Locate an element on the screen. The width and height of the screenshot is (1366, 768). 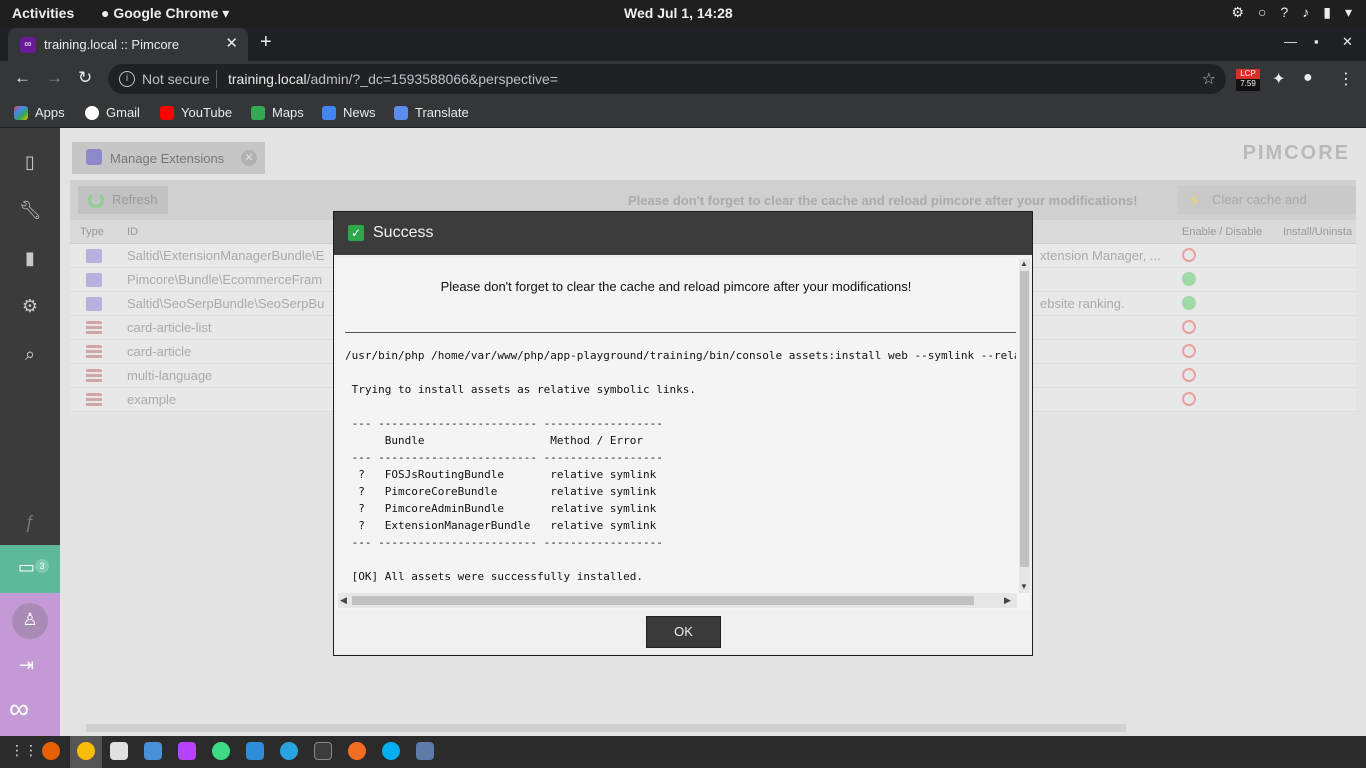
postman-icon is located at coordinates (357, 751).